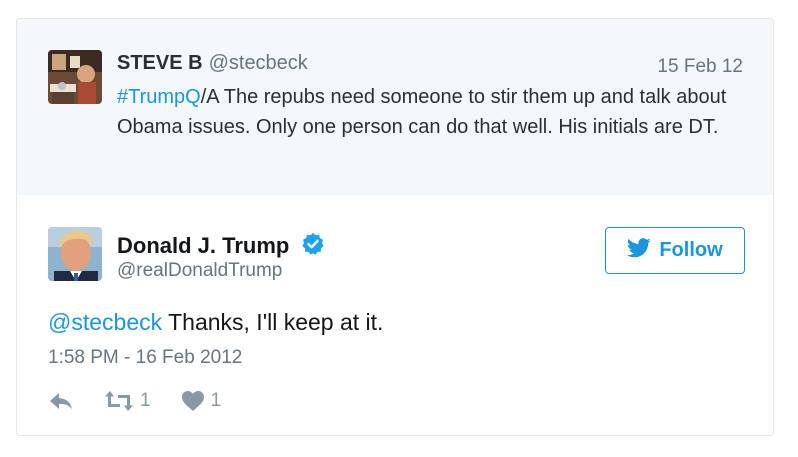 Image resolution: width=798 pixels, height=457 pixels. Describe the element at coordinates (105, 322) in the screenshot. I see `mention-link: @stecbeck` at that location.